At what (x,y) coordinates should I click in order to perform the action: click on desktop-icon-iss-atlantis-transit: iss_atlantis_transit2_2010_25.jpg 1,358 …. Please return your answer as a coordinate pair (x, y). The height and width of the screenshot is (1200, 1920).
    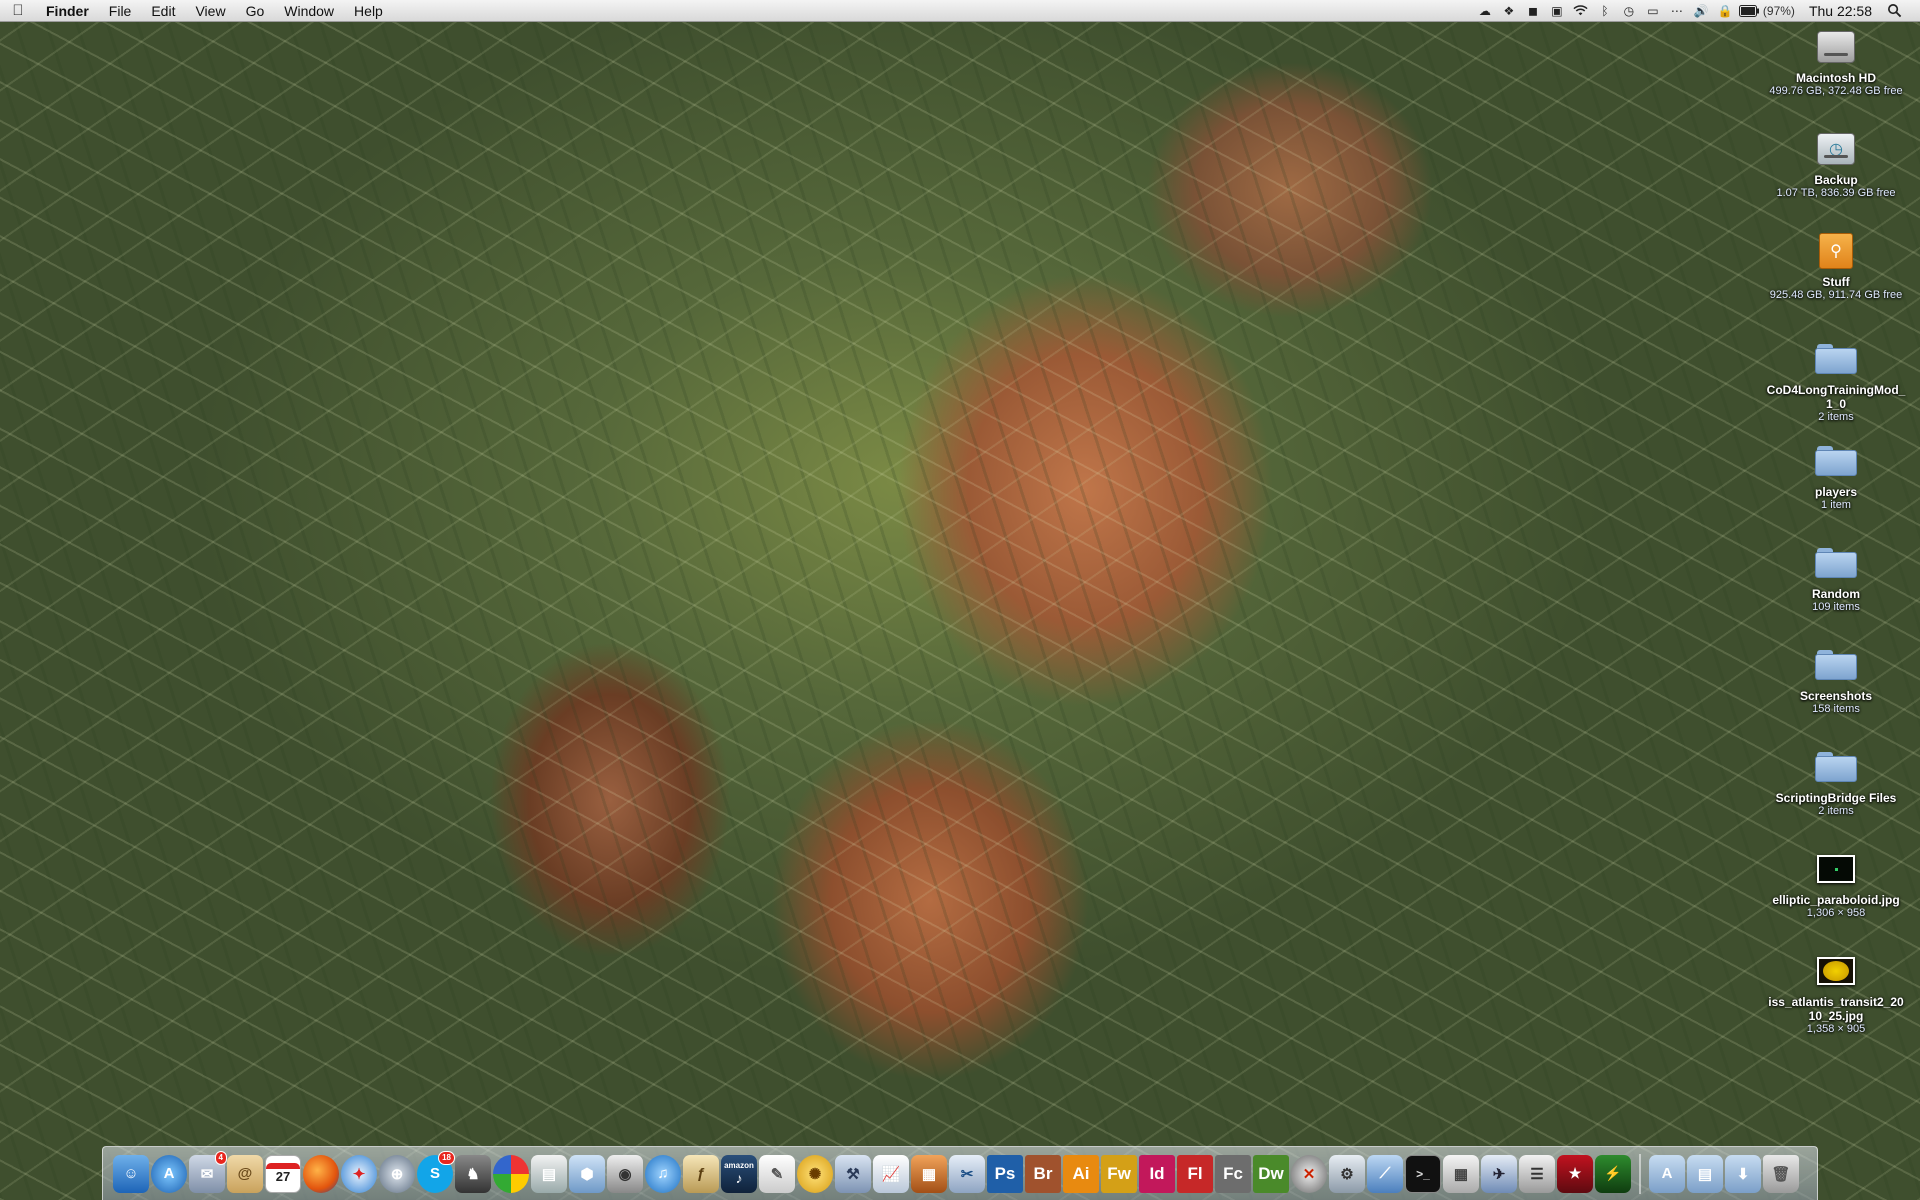
    Looking at the image, I should click on (1836, 993).